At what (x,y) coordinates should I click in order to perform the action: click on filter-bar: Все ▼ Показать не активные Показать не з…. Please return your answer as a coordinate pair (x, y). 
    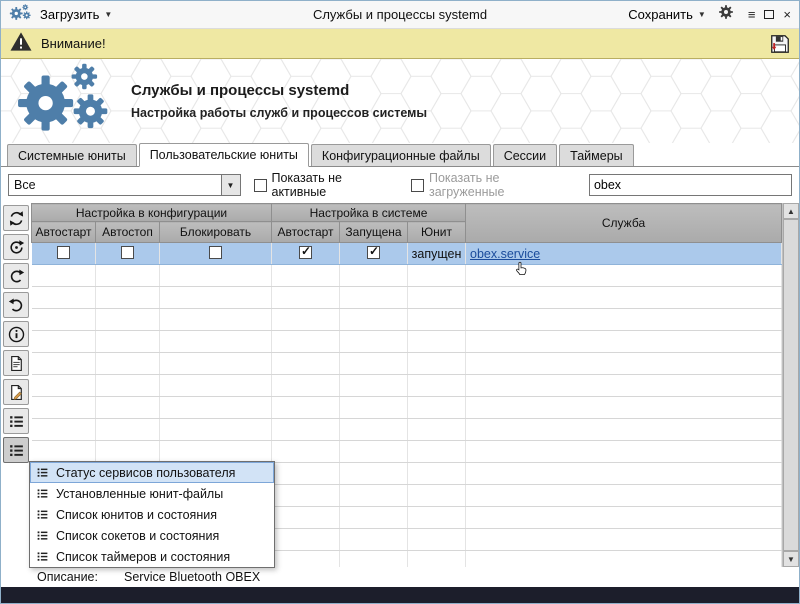
    Looking at the image, I should click on (400, 185).